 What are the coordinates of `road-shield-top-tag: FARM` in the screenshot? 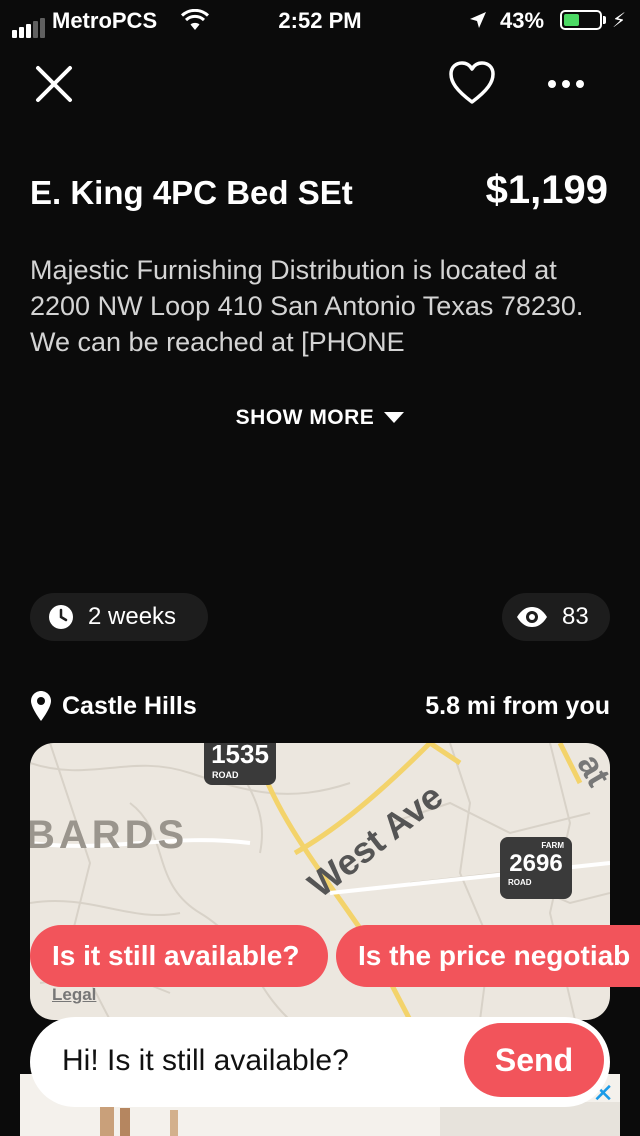 It's located at (552, 845).